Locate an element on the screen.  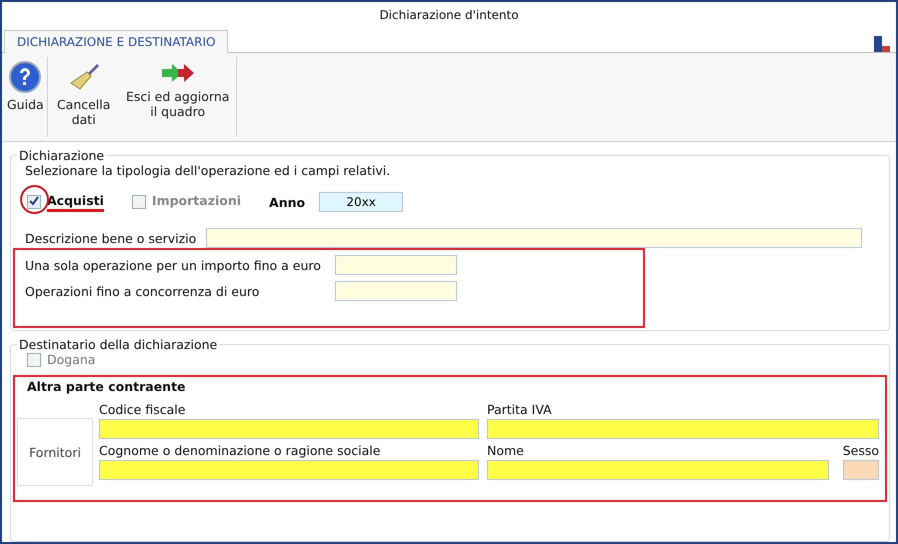
option-label: Importazioni is located at coordinates (197, 201).